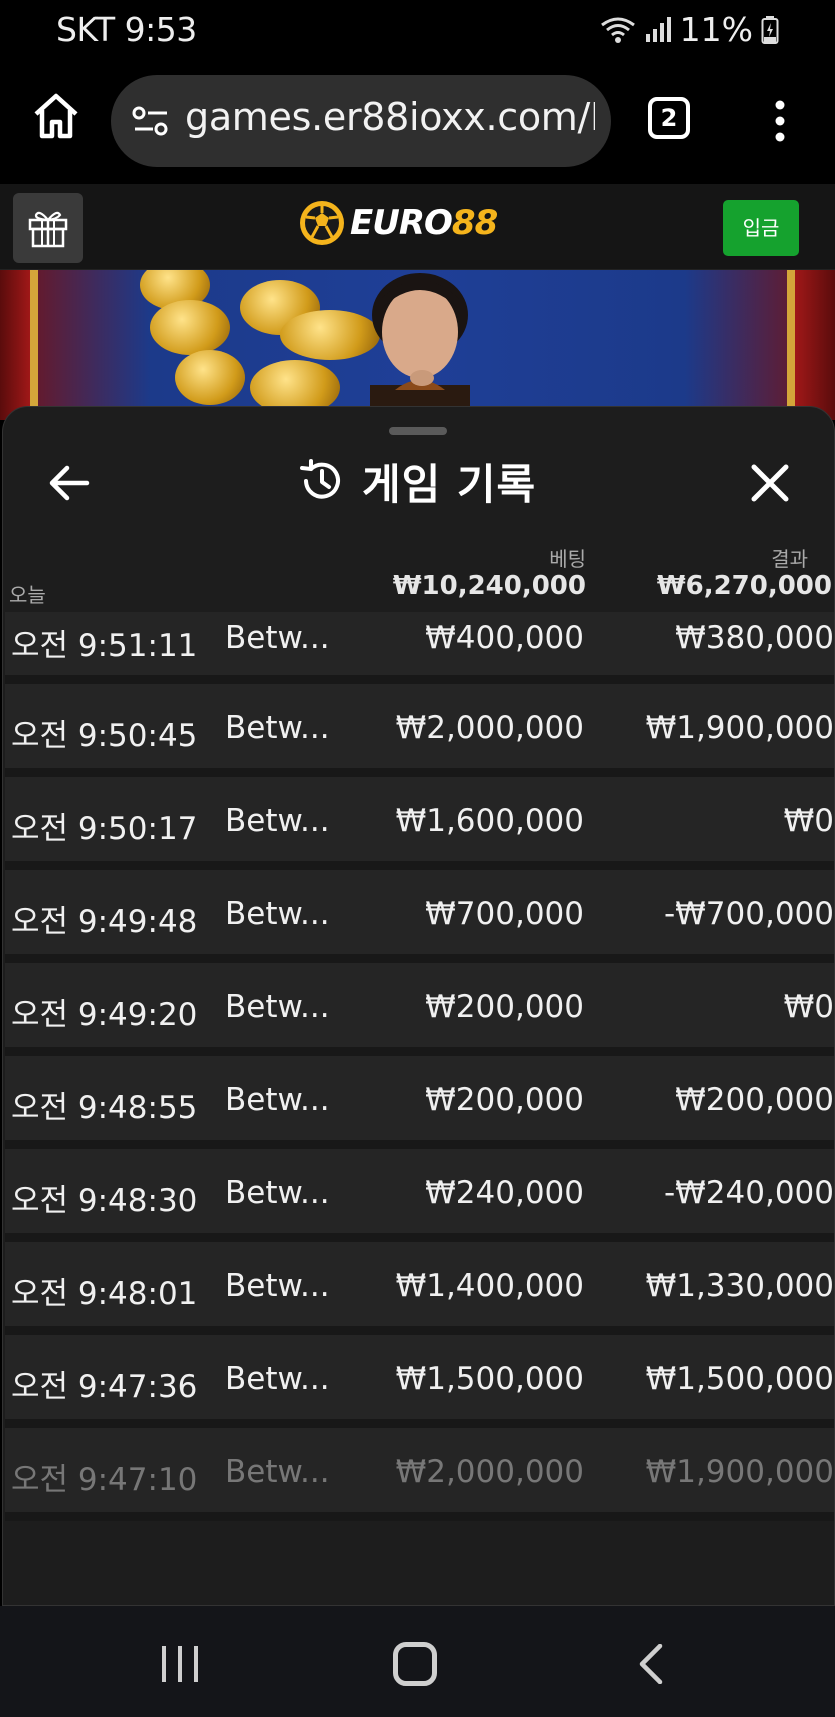 This screenshot has width=835, height=1717. What do you see at coordinates (126, 29) in the screenshot?
I see `carrier-time: SKT 9:53` at bounding box center [126, 29].